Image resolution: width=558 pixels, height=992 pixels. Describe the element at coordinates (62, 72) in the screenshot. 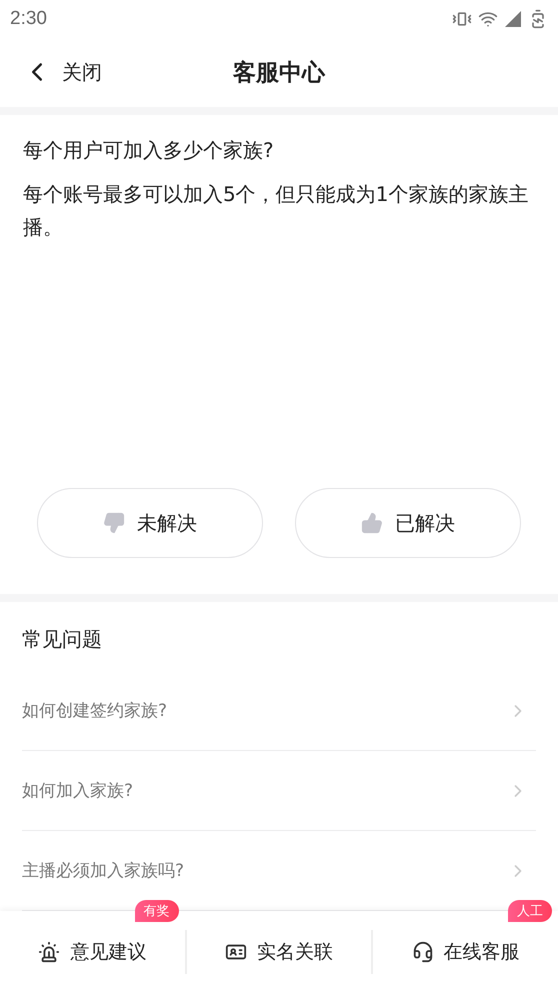

I see `back-button: 关闭` at that location.